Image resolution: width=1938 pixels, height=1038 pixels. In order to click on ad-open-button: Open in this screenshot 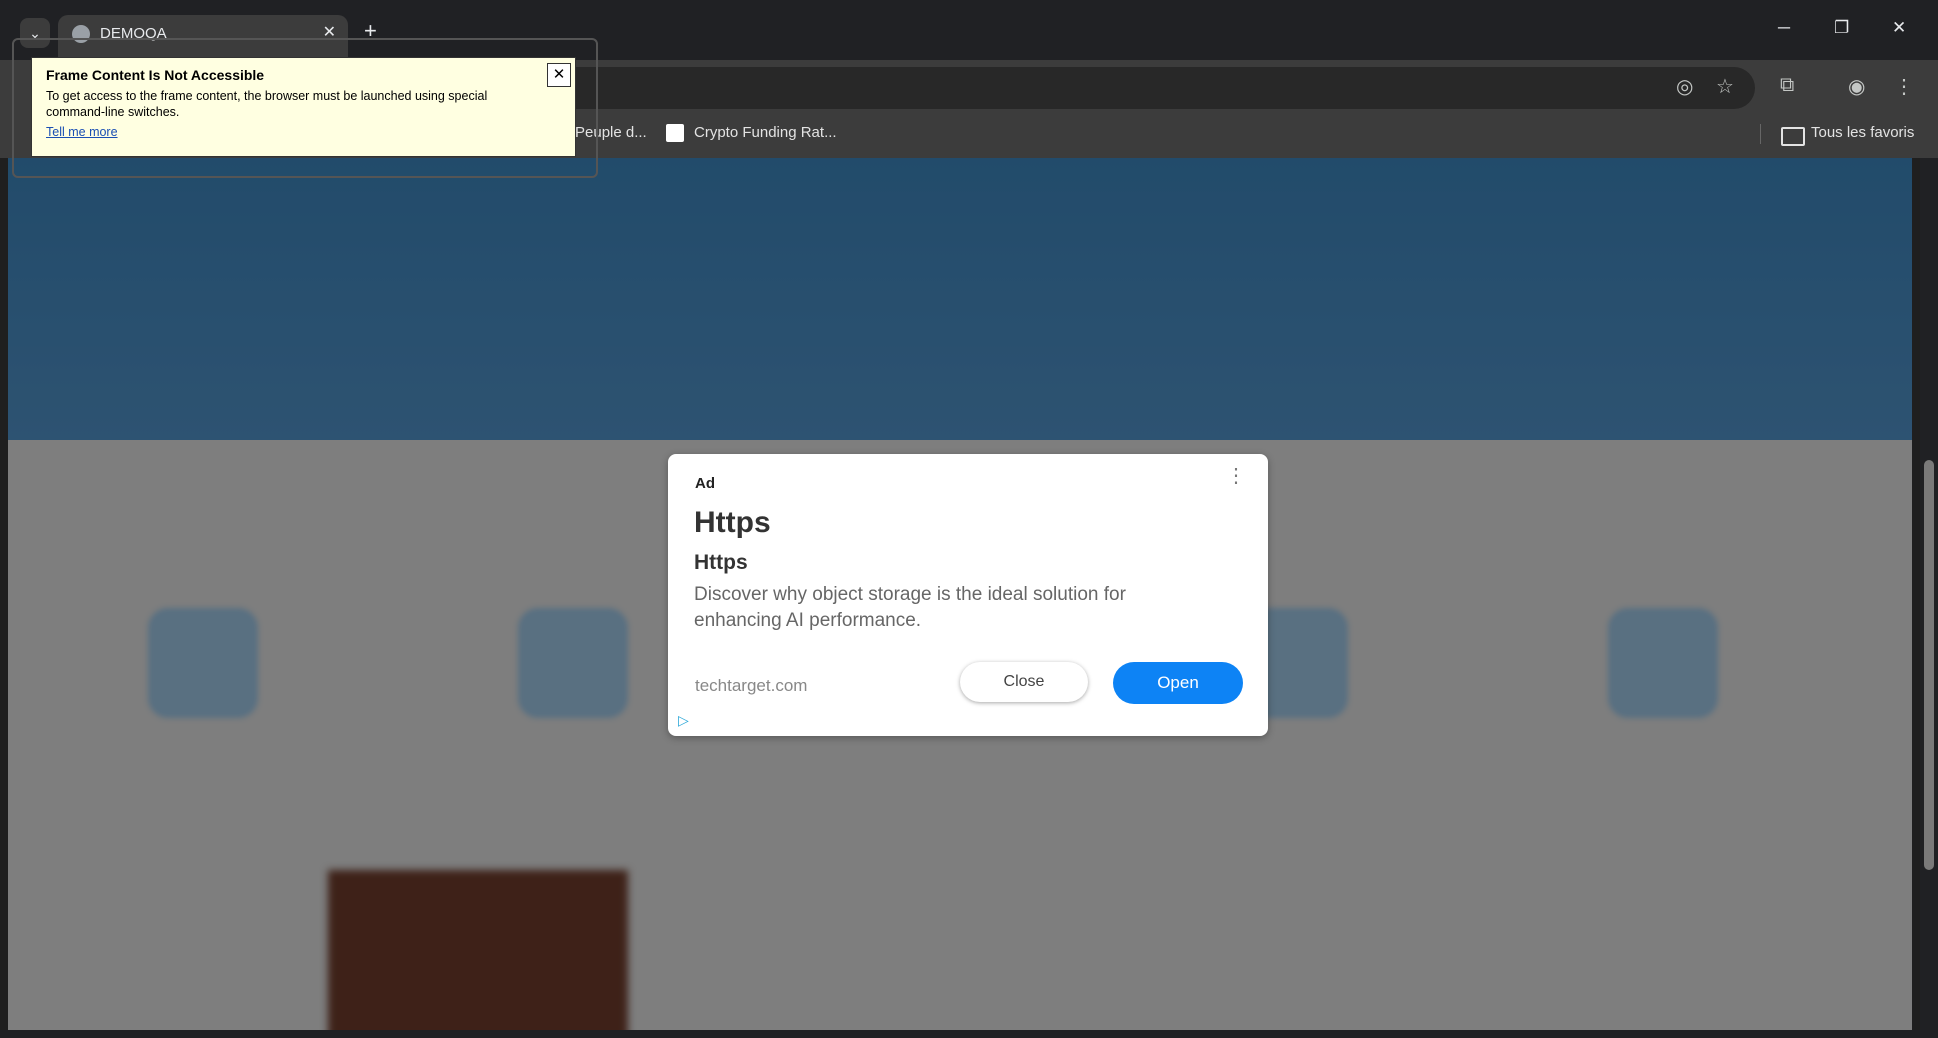, I will do `click(1178, 683)`.